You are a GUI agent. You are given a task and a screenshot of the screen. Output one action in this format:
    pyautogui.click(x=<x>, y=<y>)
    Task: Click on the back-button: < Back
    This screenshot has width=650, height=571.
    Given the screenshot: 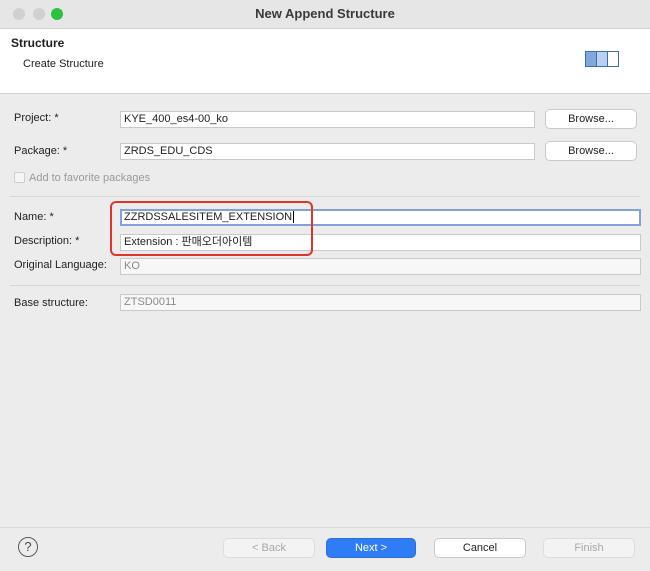 What is the action you would take?
    pyautogui.click(x=269, y=548)
    